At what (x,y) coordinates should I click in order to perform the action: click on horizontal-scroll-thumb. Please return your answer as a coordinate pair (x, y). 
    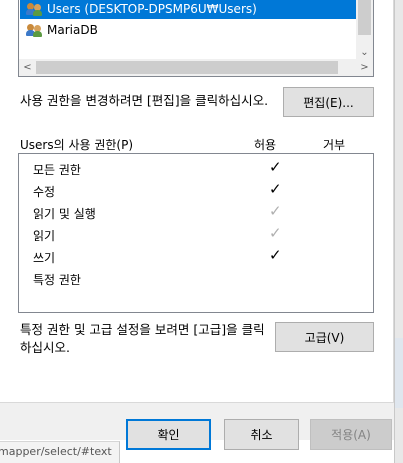
    Looking at the image, I should click on (187, 67).